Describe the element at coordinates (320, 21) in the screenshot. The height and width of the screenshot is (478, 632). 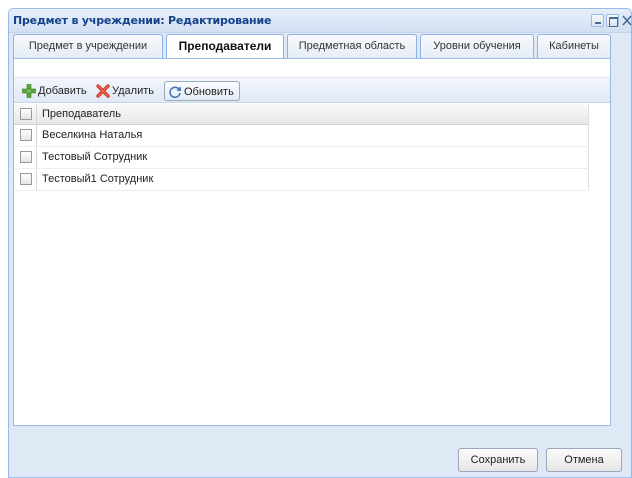
I see `title-bar: Предмет в учреждении: Редактирование` at that location.